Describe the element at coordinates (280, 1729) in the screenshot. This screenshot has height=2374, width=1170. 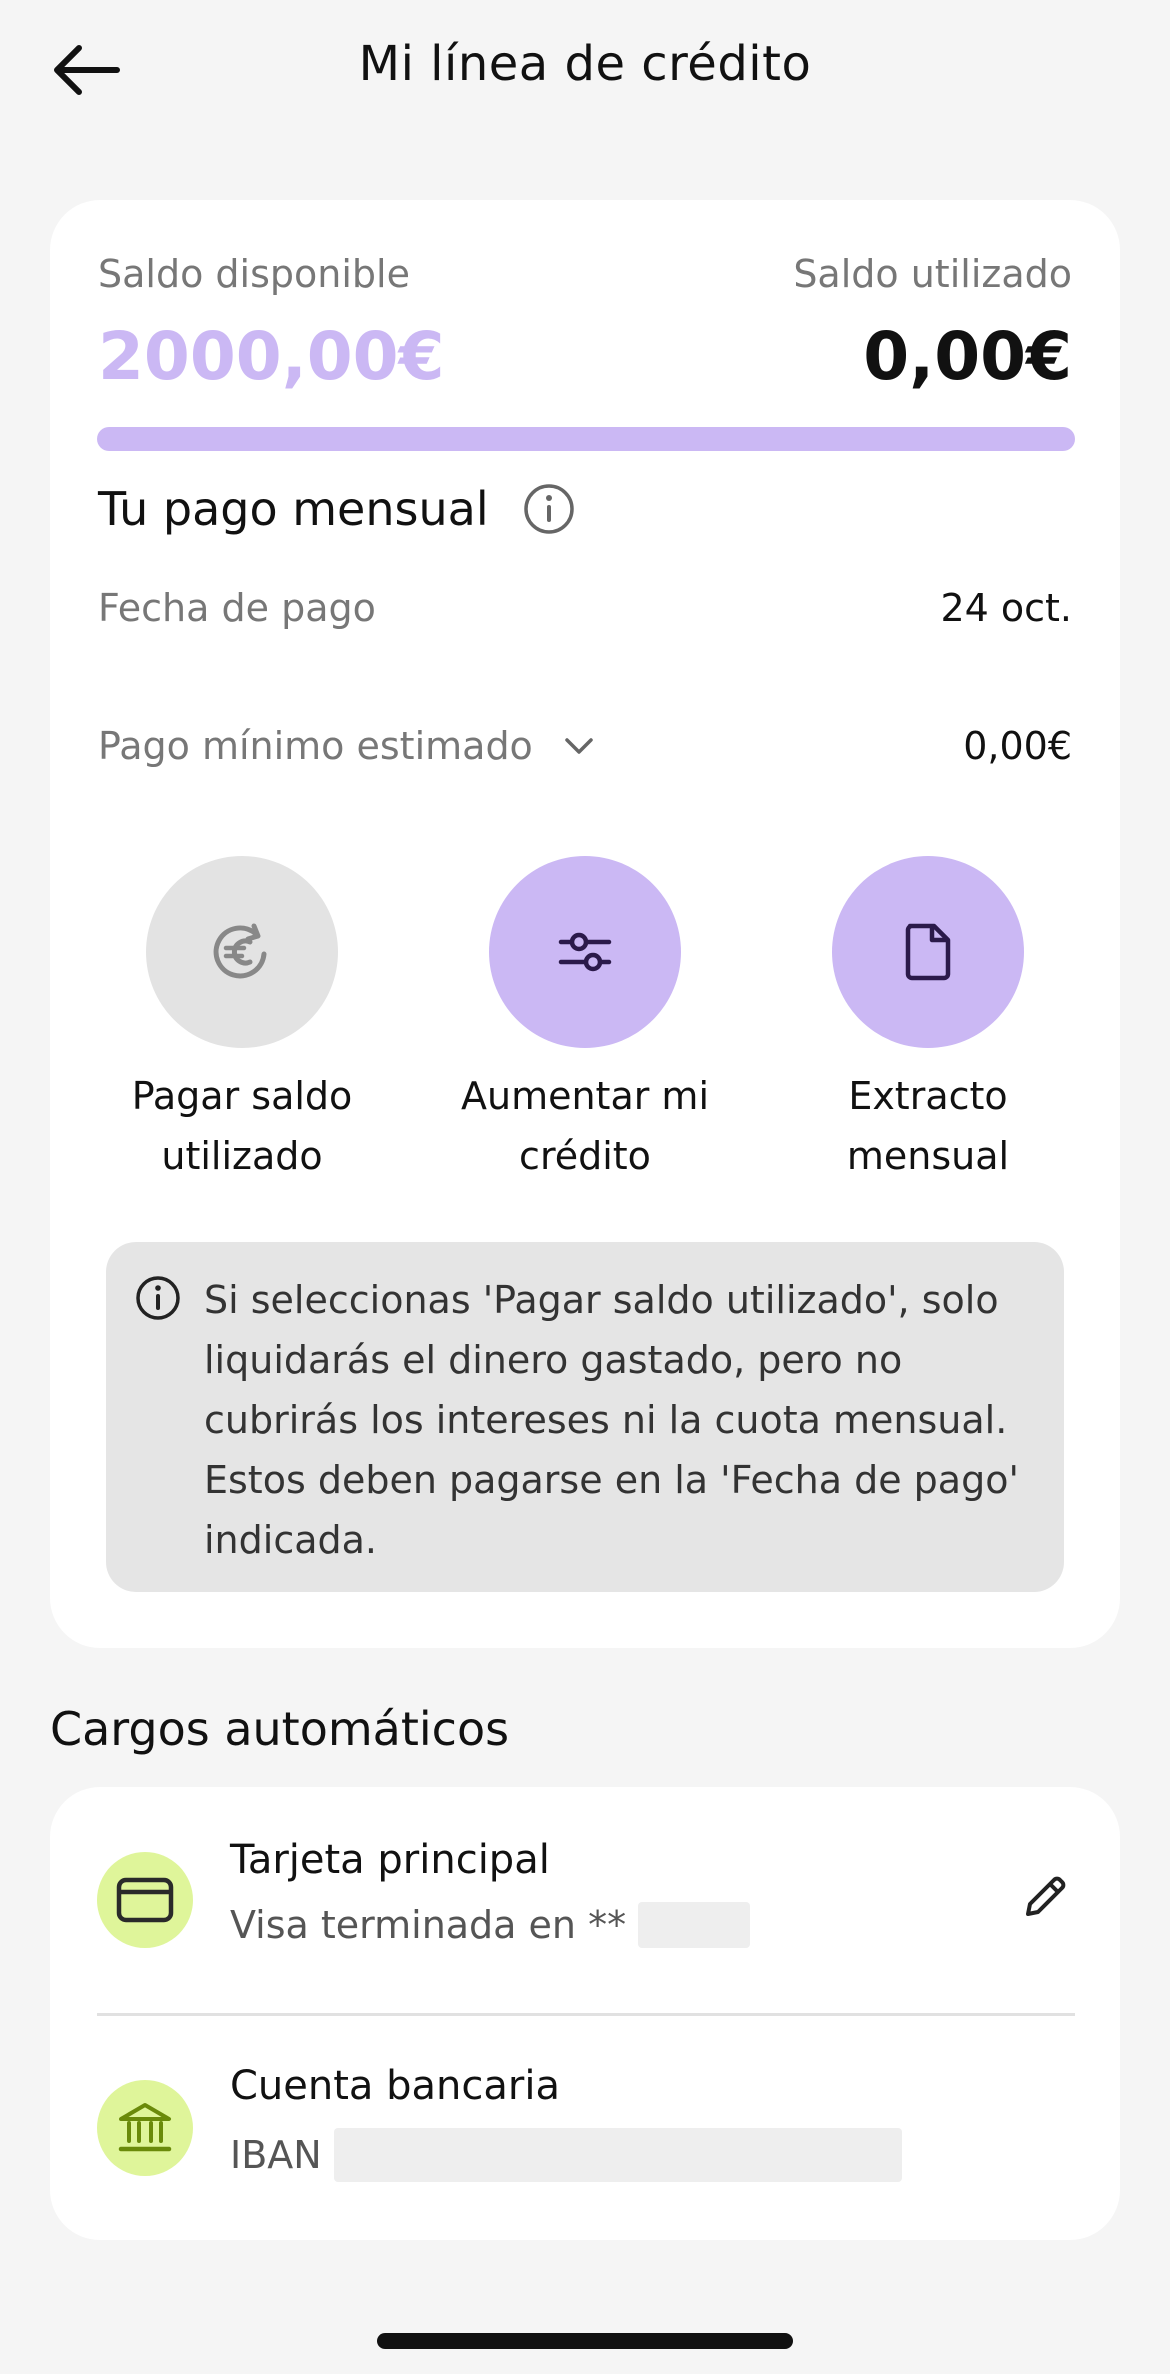
I see `automatic-charges-title: Cargos automáticos` at that location.